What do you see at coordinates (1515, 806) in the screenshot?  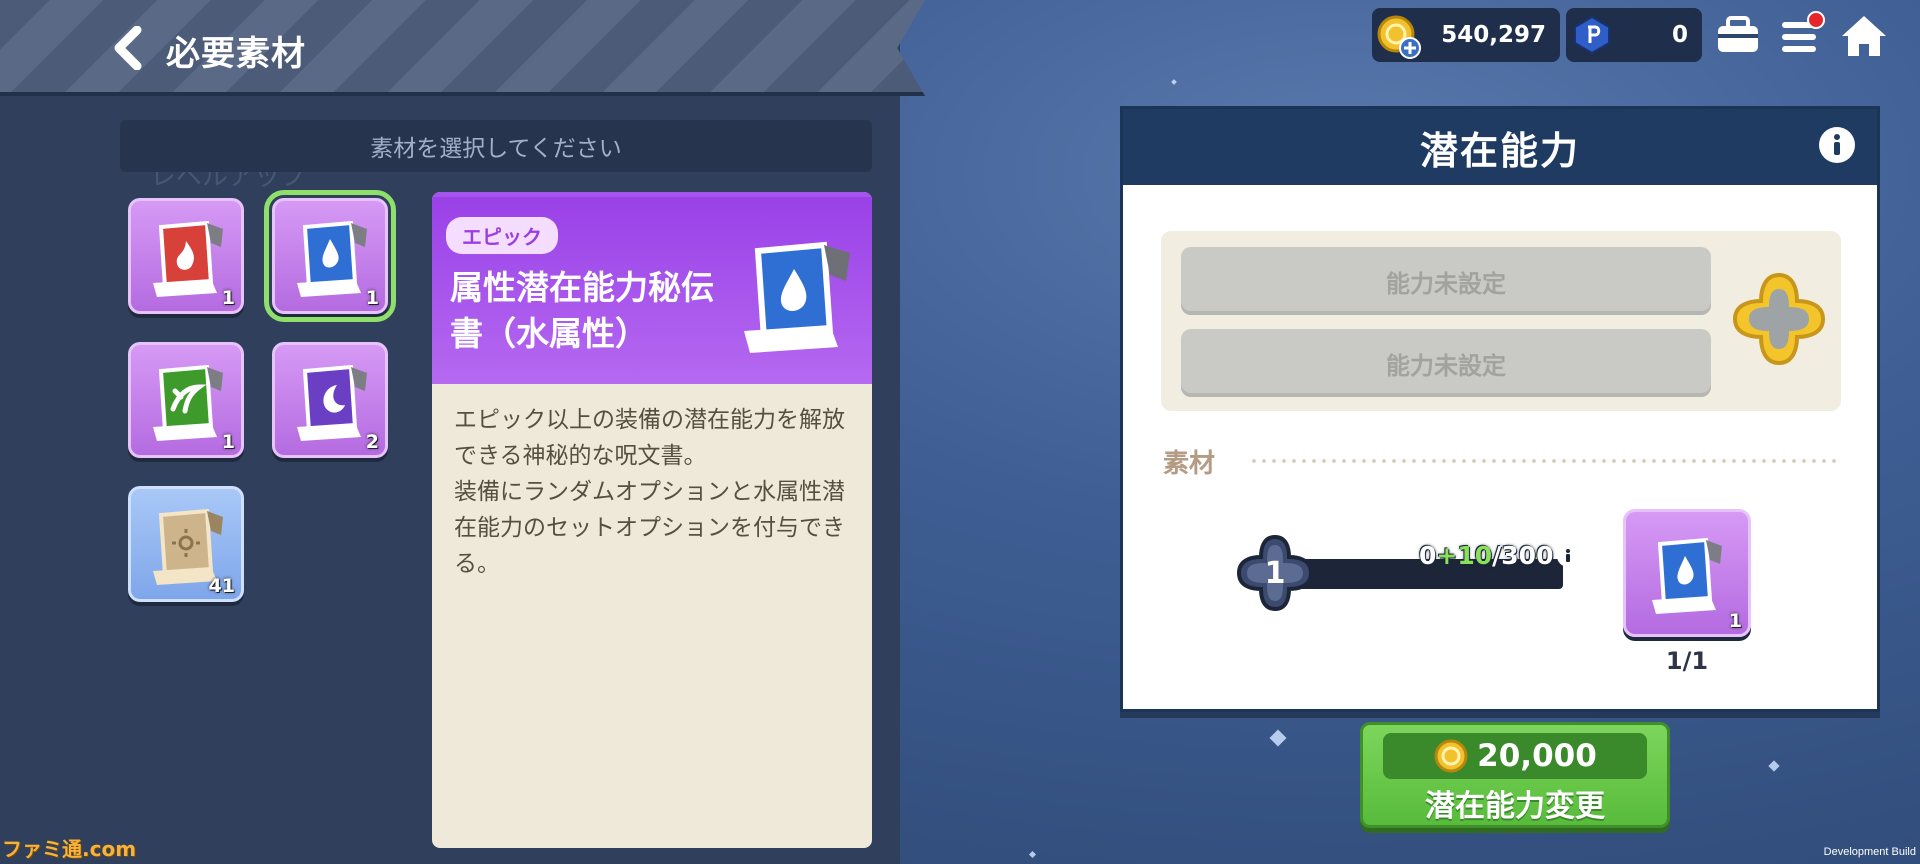 I see `change-button-label: 潜在能力変更` at bounding box center [1515, 806].